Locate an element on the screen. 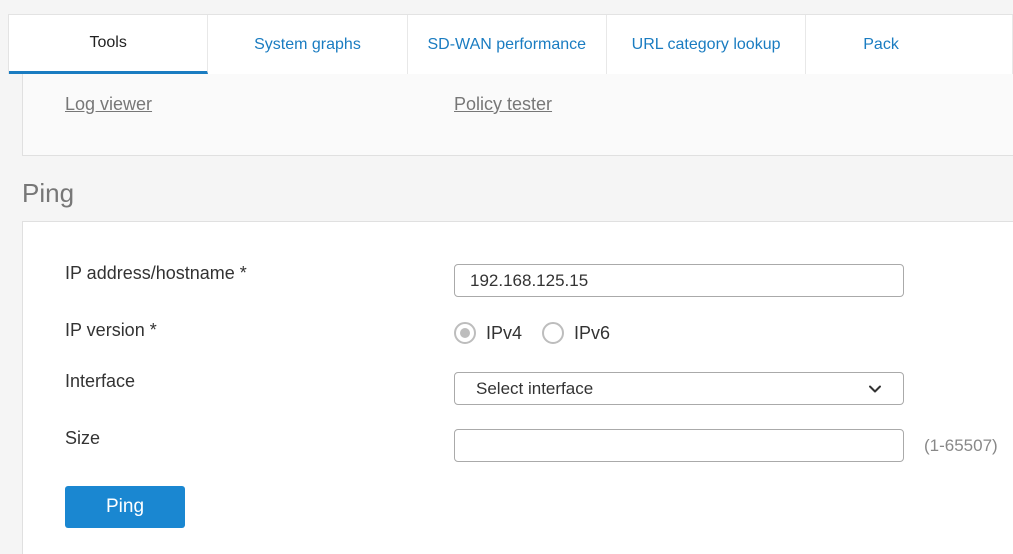  ping-section-title: Ping is located at coordinates (48, 193).